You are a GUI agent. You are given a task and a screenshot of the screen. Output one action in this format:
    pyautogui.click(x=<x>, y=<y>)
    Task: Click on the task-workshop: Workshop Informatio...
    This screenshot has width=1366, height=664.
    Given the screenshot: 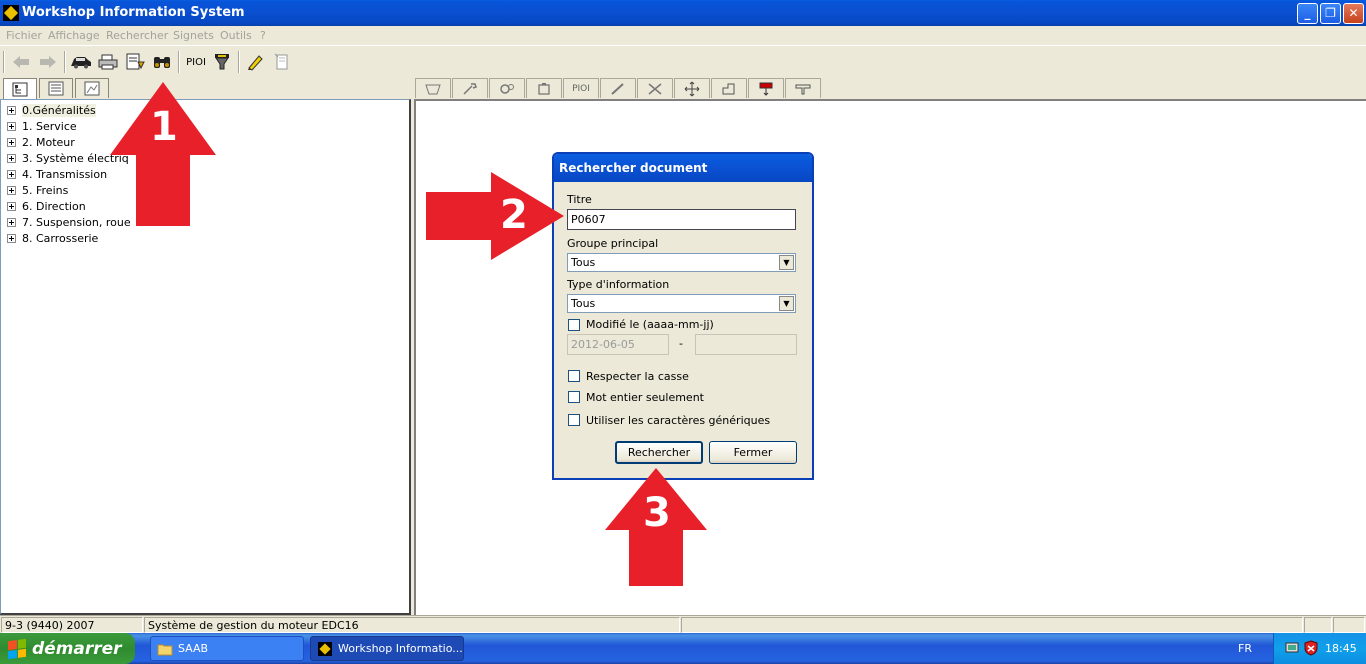 What is the action you would take?
    pyautogui.click(x=387, y=648)
    